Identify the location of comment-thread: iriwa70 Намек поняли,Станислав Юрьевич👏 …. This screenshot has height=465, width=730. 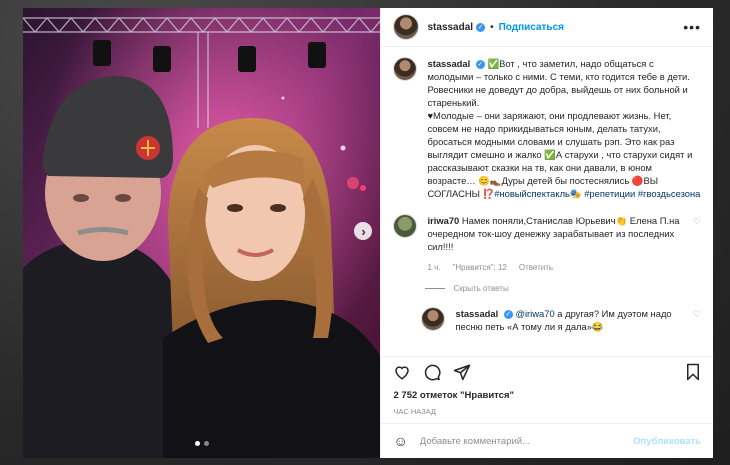
(547, 273).